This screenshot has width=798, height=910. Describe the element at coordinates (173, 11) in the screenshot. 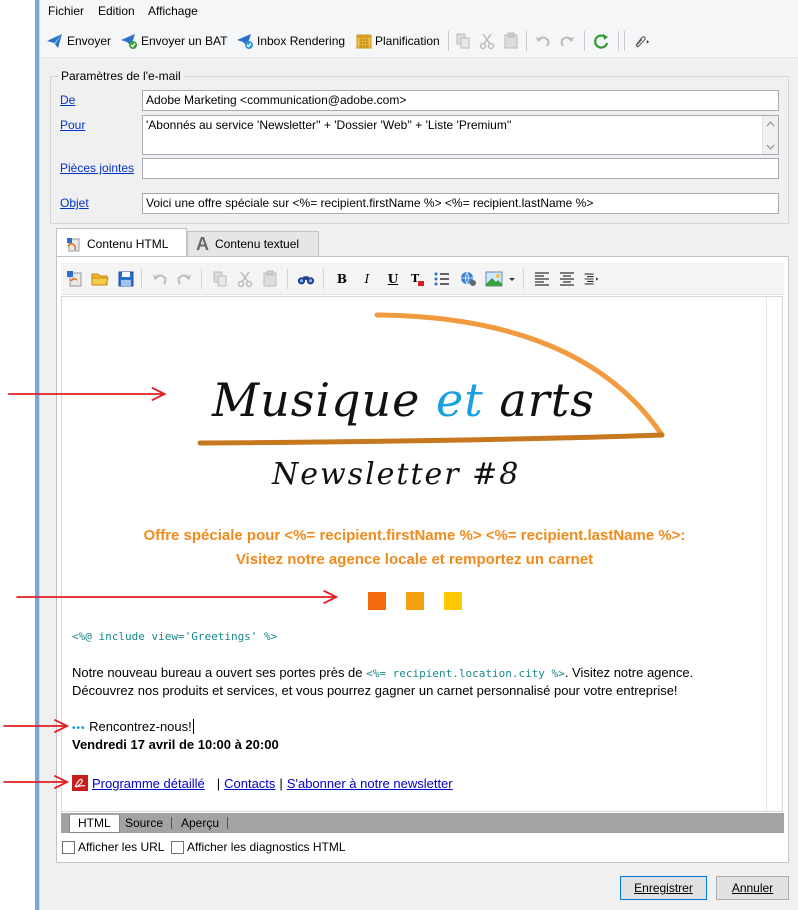

I see `menu-affichage: Affichage` at that location.